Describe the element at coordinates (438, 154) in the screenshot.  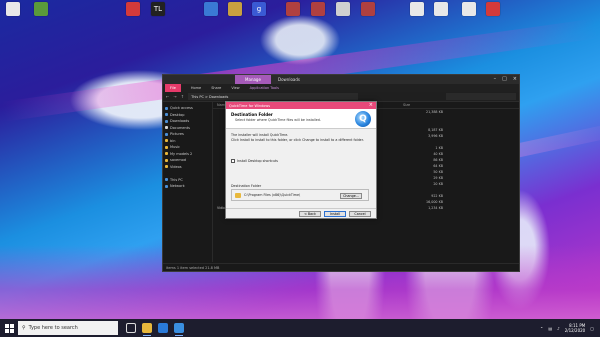
I see `file-size: 40 KB` at that location.